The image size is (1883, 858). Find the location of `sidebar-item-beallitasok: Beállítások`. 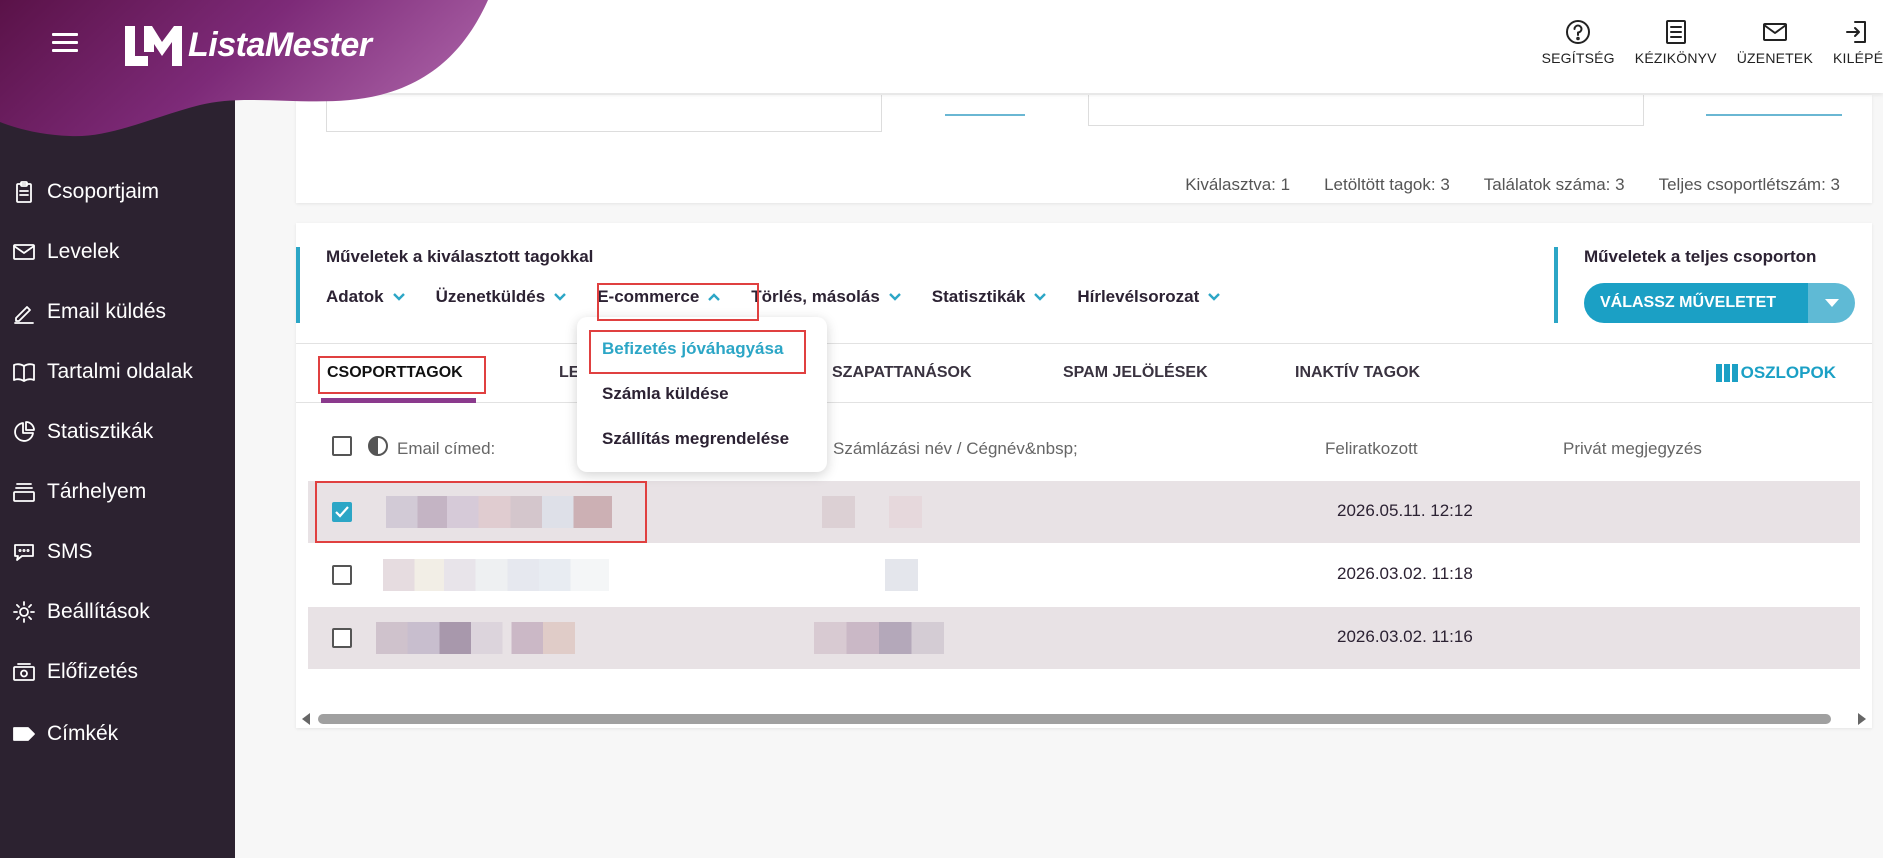

sidebar-item-beallitasok: Beállítások is located at coordinates (81, 612).